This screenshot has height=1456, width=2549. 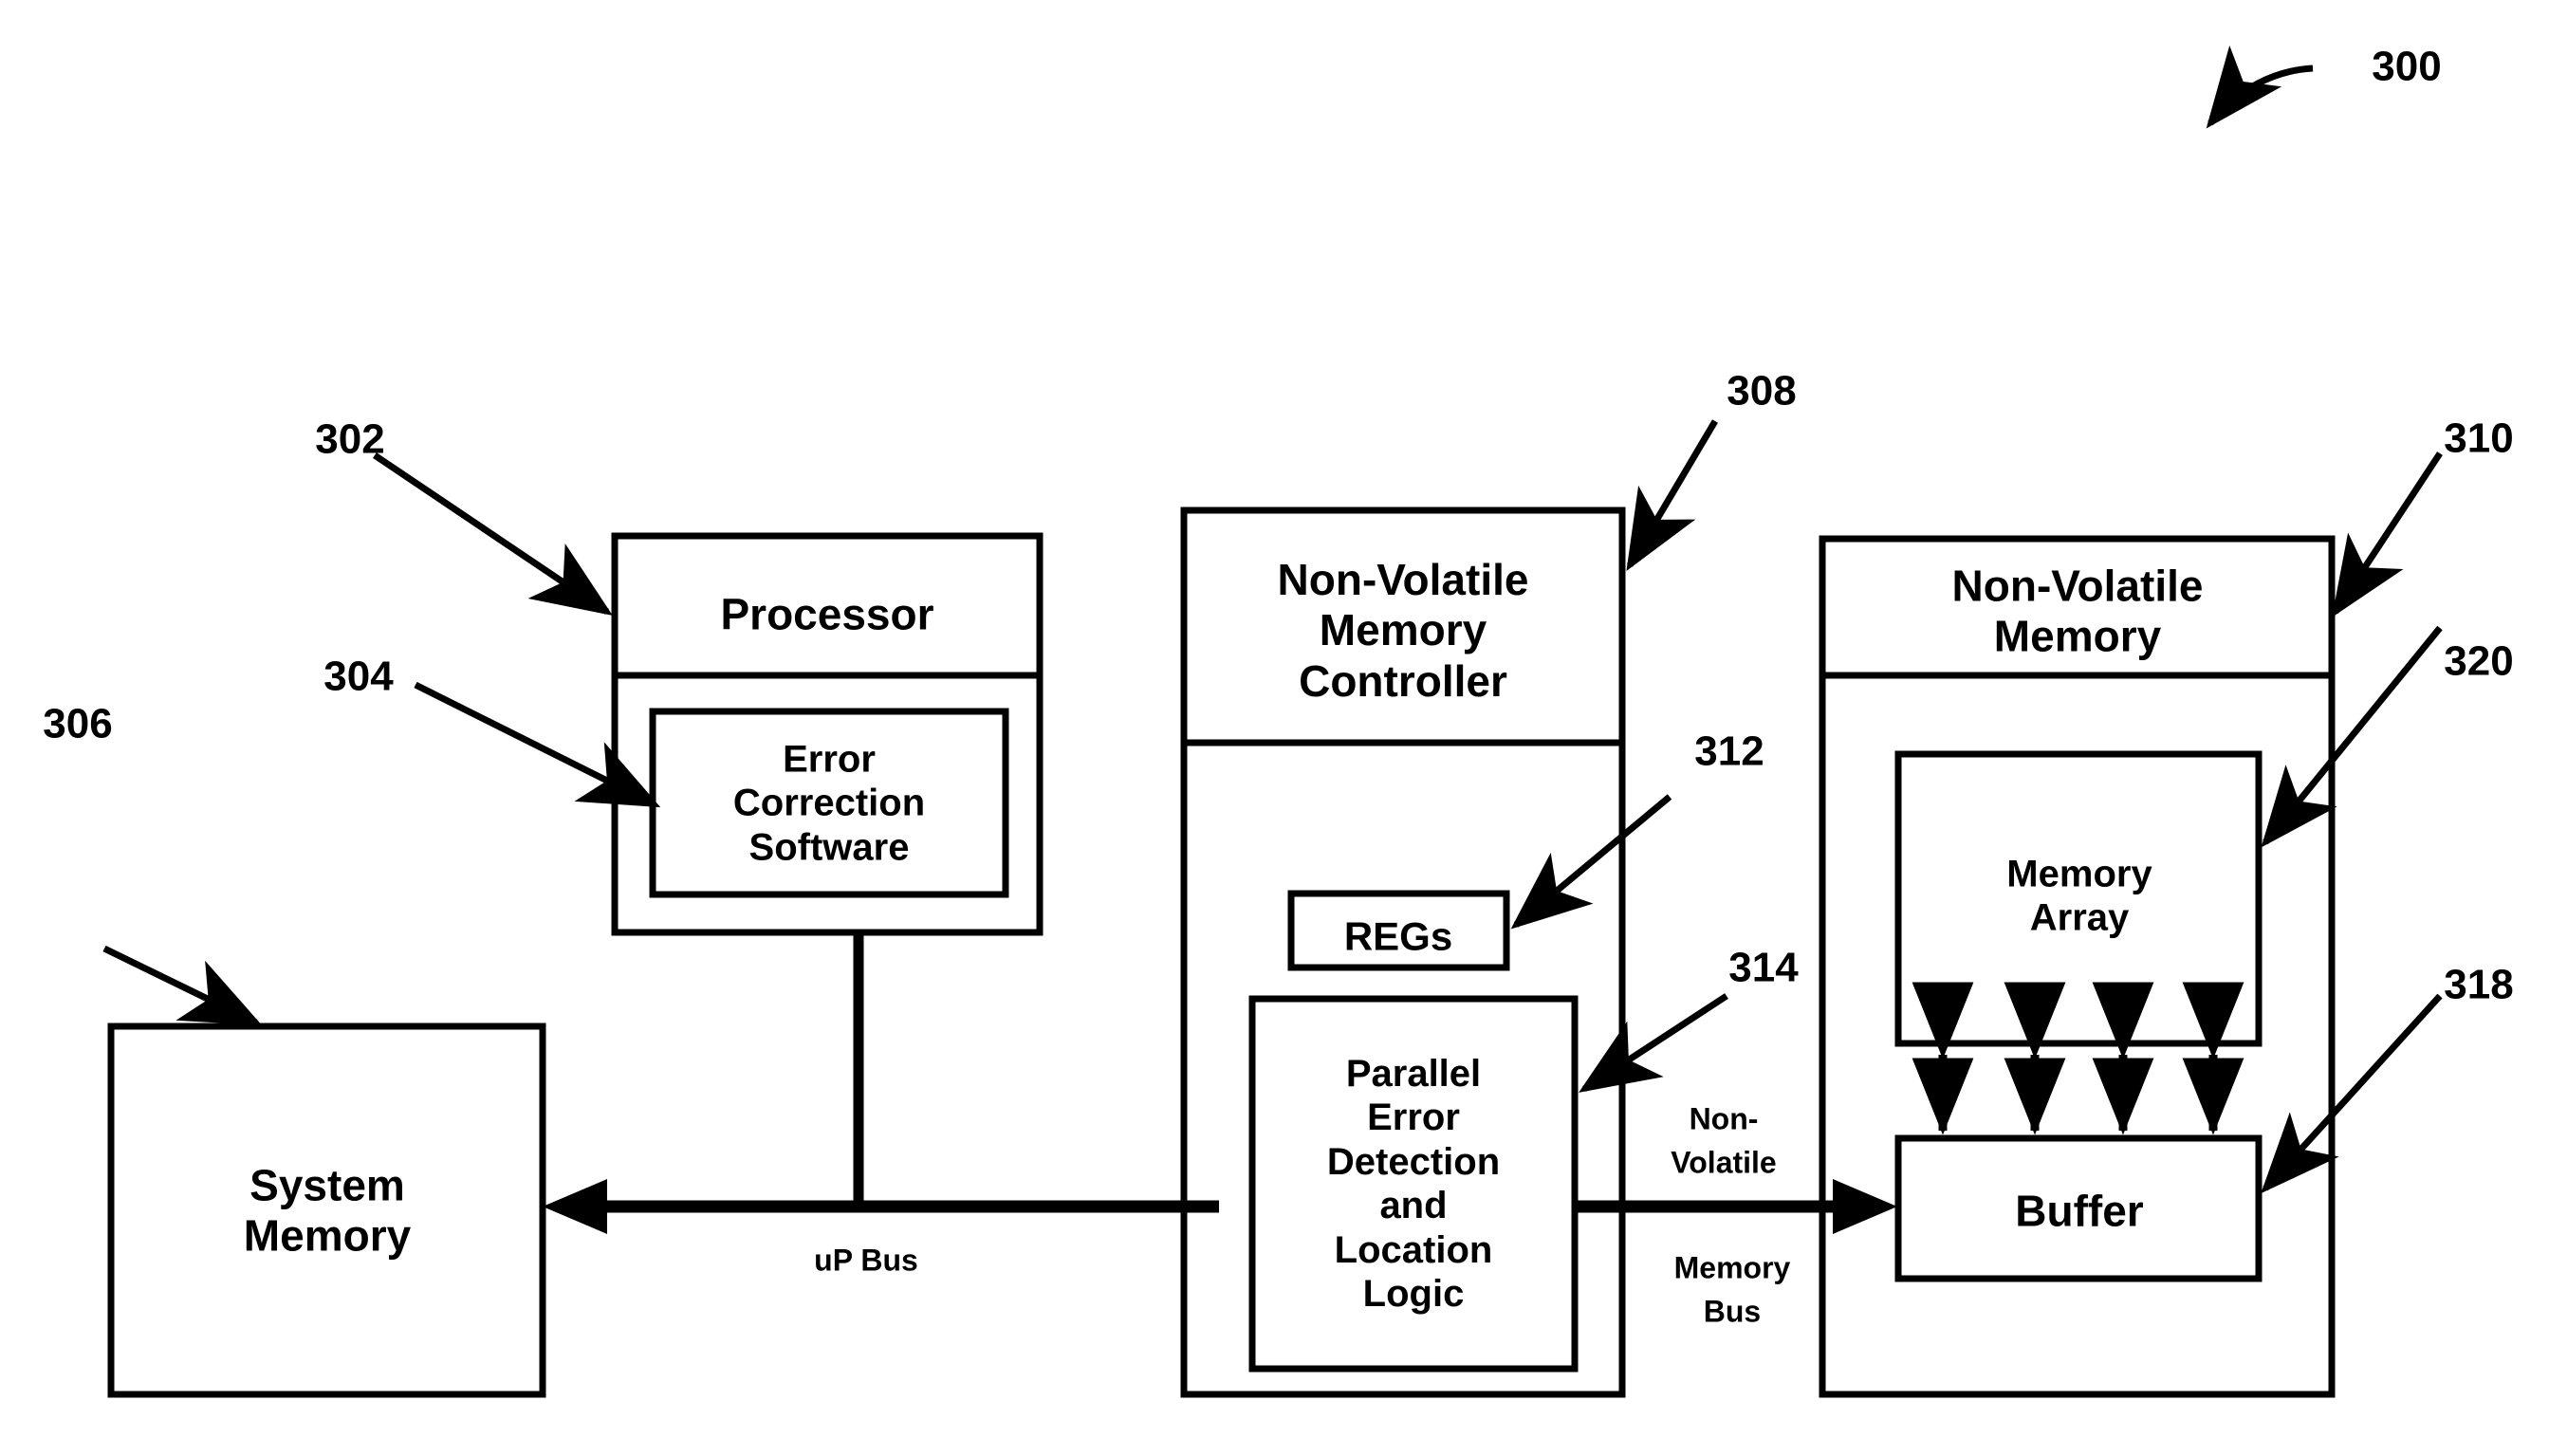 What do you see at coordinates (1732, 1311) in the screenshot?
I see `nv-memory-bus-label-line4: Bus` at bounding box center [1732, 1311].